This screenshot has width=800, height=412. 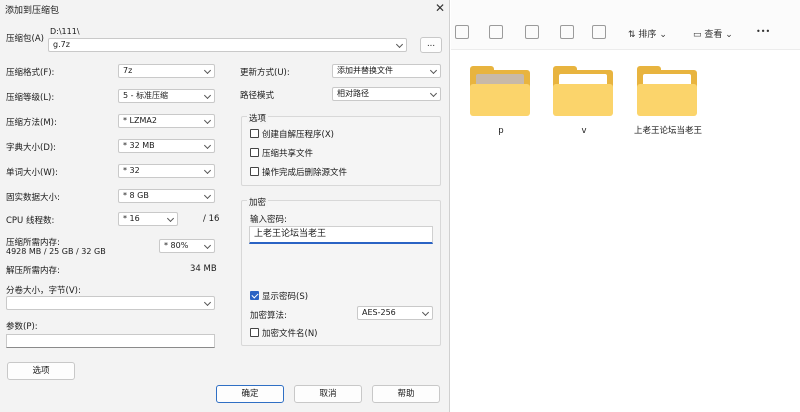 What do you see at coordinates (254, 171) in the screenshot?
I see `delete-source-checkbox` at bounding box center [254, 171].